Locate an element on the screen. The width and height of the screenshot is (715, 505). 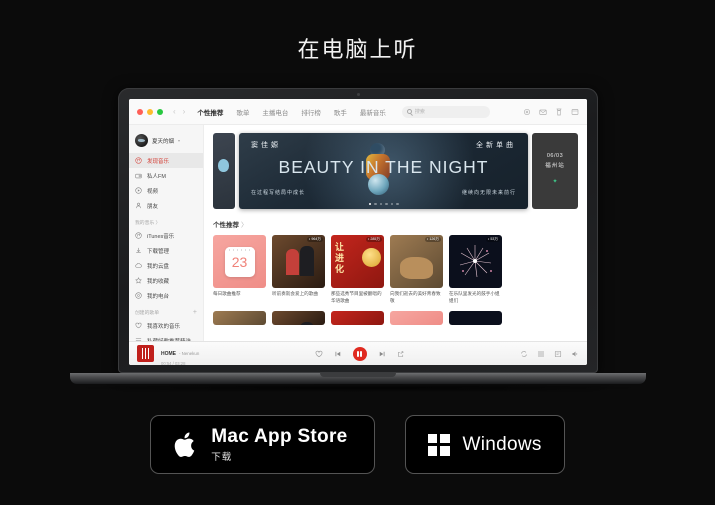
previous-icon is located at coordinates (338, 354).